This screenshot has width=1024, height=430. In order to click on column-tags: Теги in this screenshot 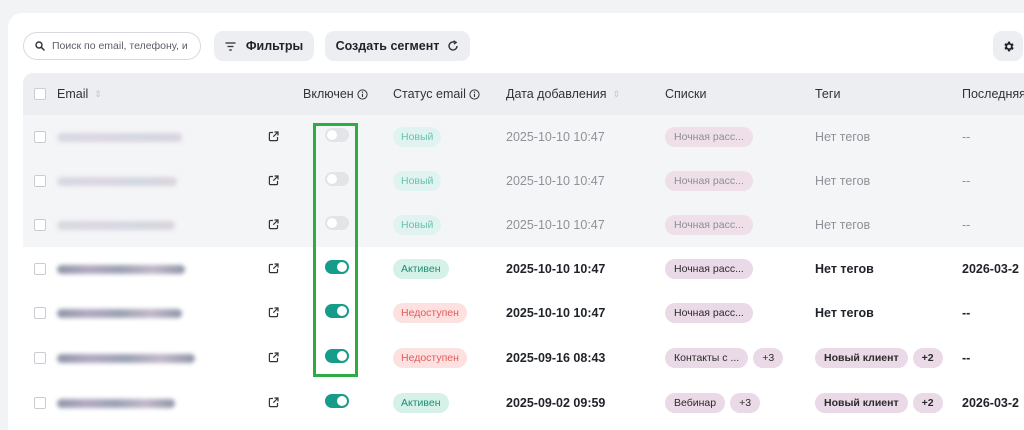, I will do `click(827, 94)`.